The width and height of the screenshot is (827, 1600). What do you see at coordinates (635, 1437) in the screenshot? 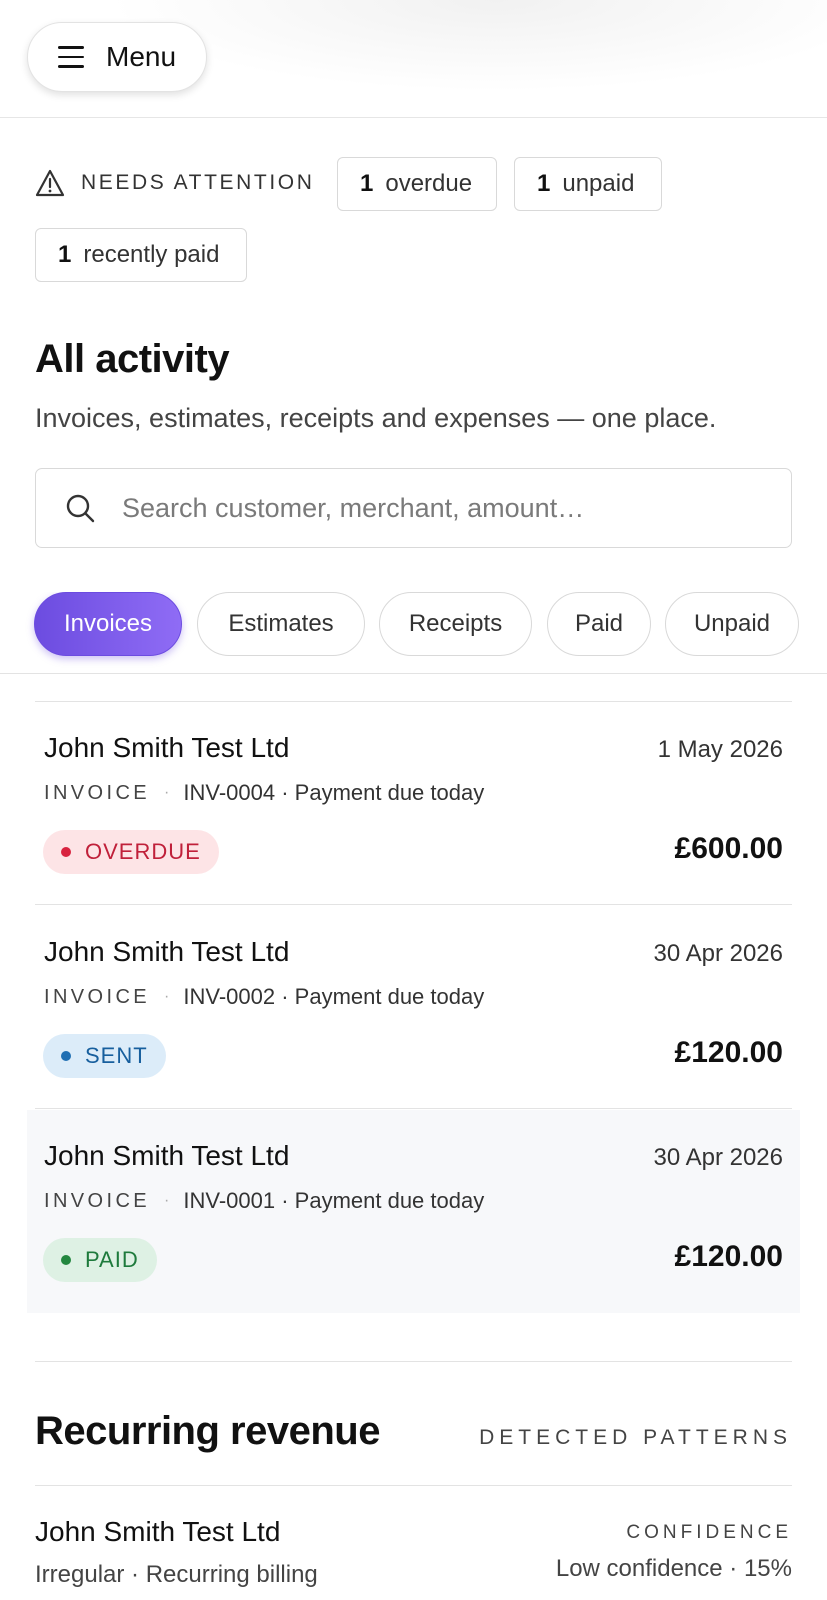
I see `detected-patterns-tag: DETECTED PATTERNS` at bounding box center [635, 1437].